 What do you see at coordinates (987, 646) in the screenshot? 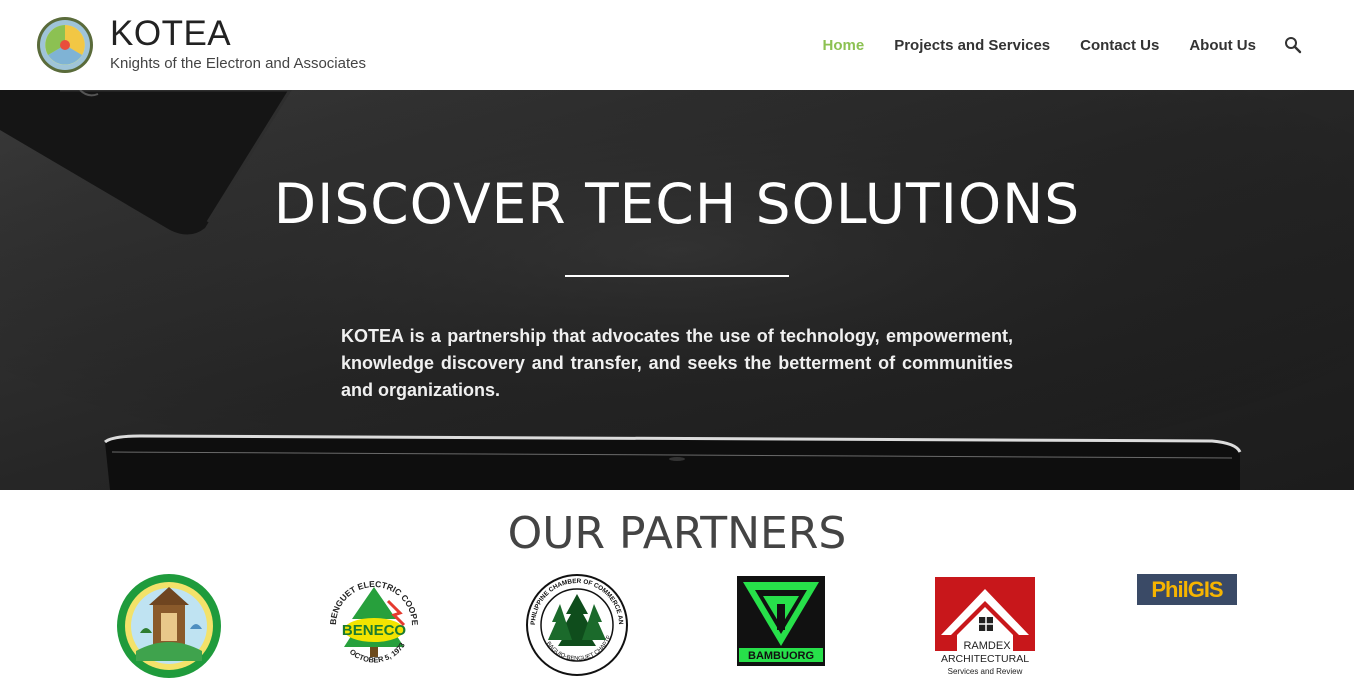
I see `ramdex-text: RAMDEX` at bounding box center [987, 646].